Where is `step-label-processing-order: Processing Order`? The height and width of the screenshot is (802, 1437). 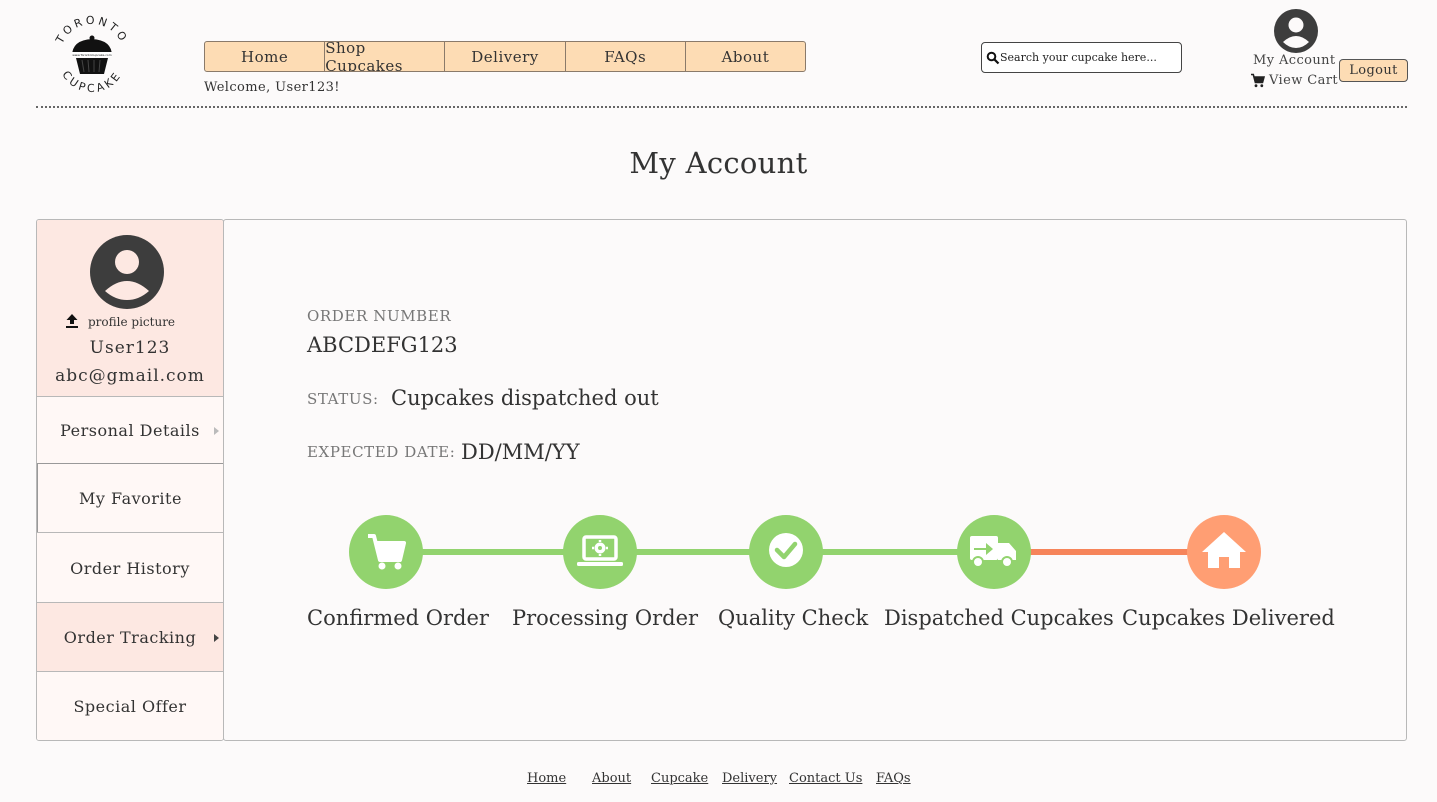 step-label-processing-order: Processing Order is located at coordinates (605, 618).